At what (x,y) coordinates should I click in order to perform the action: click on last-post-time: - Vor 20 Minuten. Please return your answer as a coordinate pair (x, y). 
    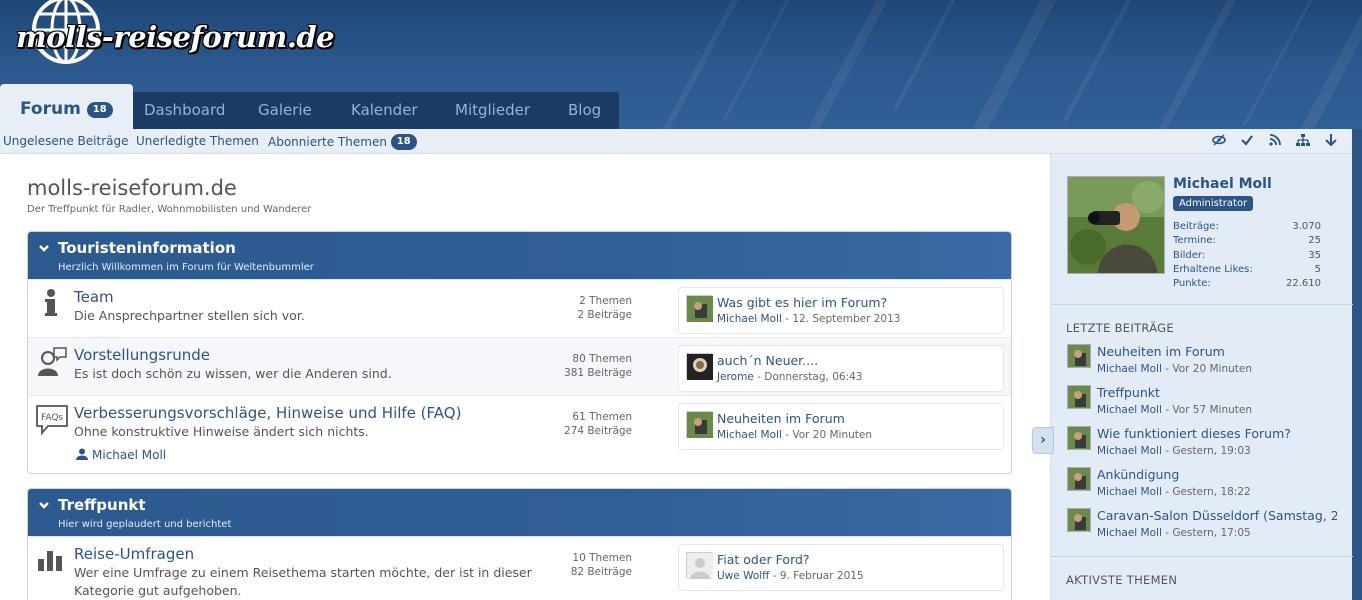
    Looking at the image, I should click on (827, 435).